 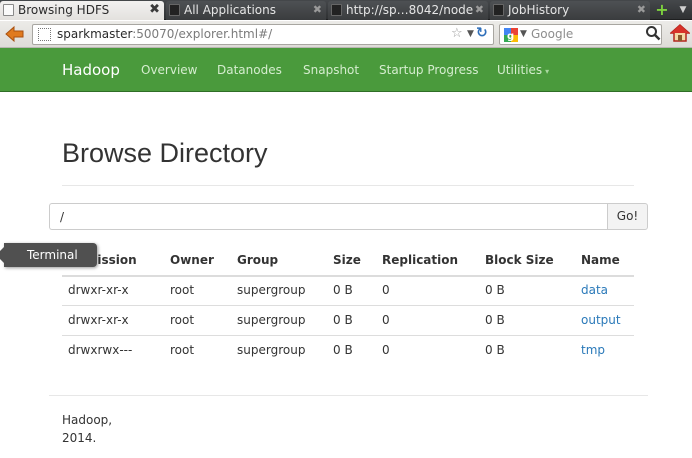 What do you see at coordinates (87, 429) in the screenshot?
I see `footer: Hadoop, 2014.` at bounding box center [87, 429].